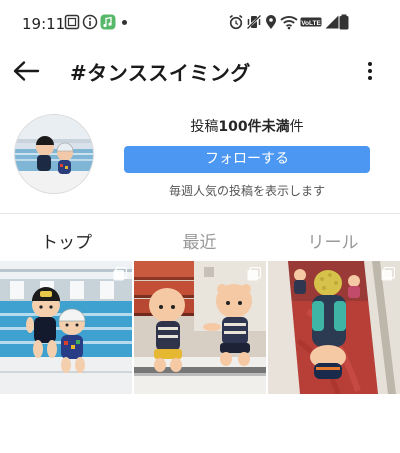 Image resolution: width=400 pixels, height=453 pixels. I want to click on vibrate-icon, so click(254, 22).